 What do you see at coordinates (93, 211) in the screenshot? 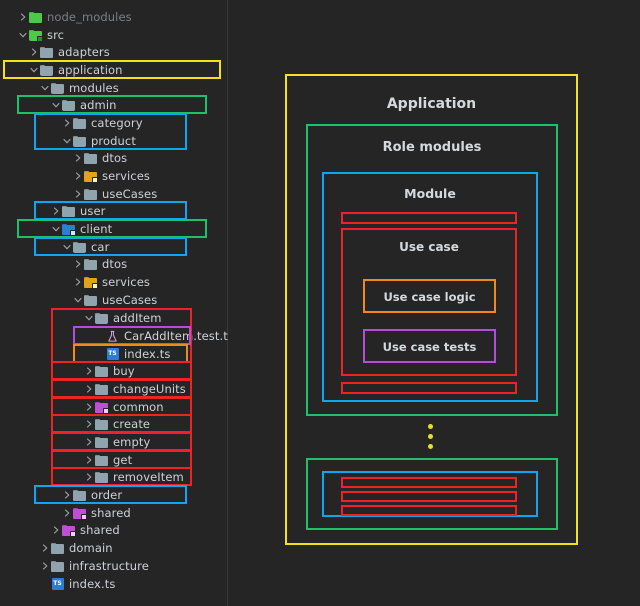
I see `tree-item-label: user` at bounding box center [93, 211].